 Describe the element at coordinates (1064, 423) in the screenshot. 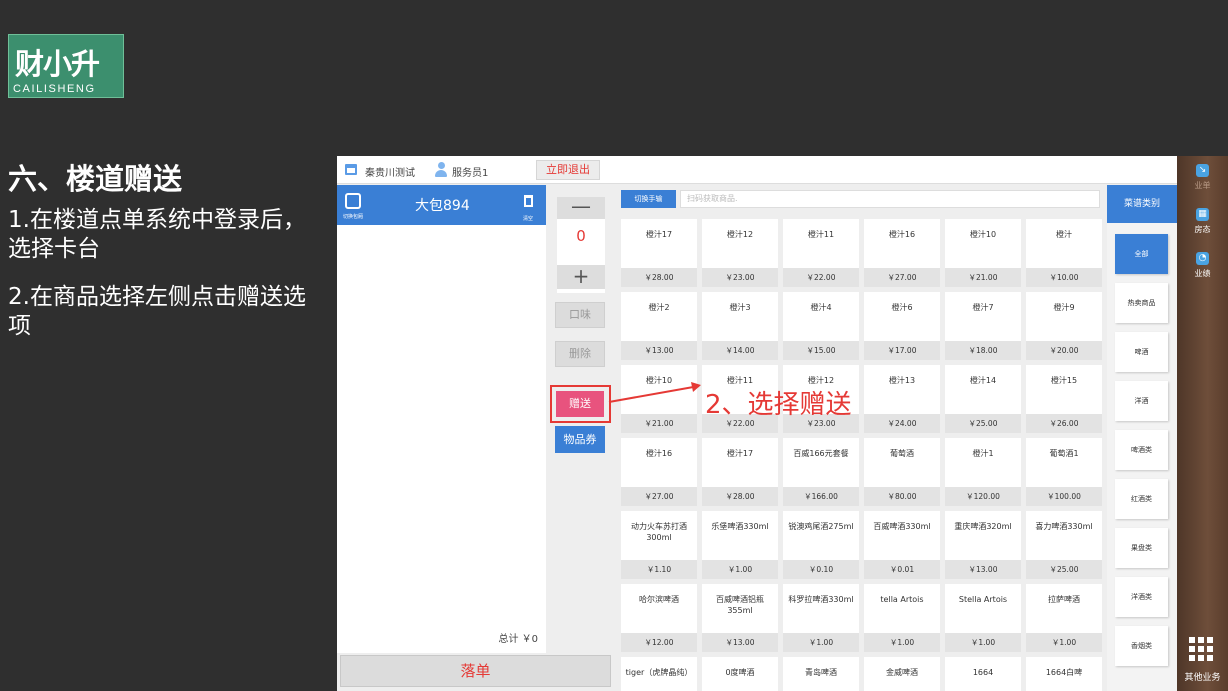

I see `product-price: ￥26.00` at that location.